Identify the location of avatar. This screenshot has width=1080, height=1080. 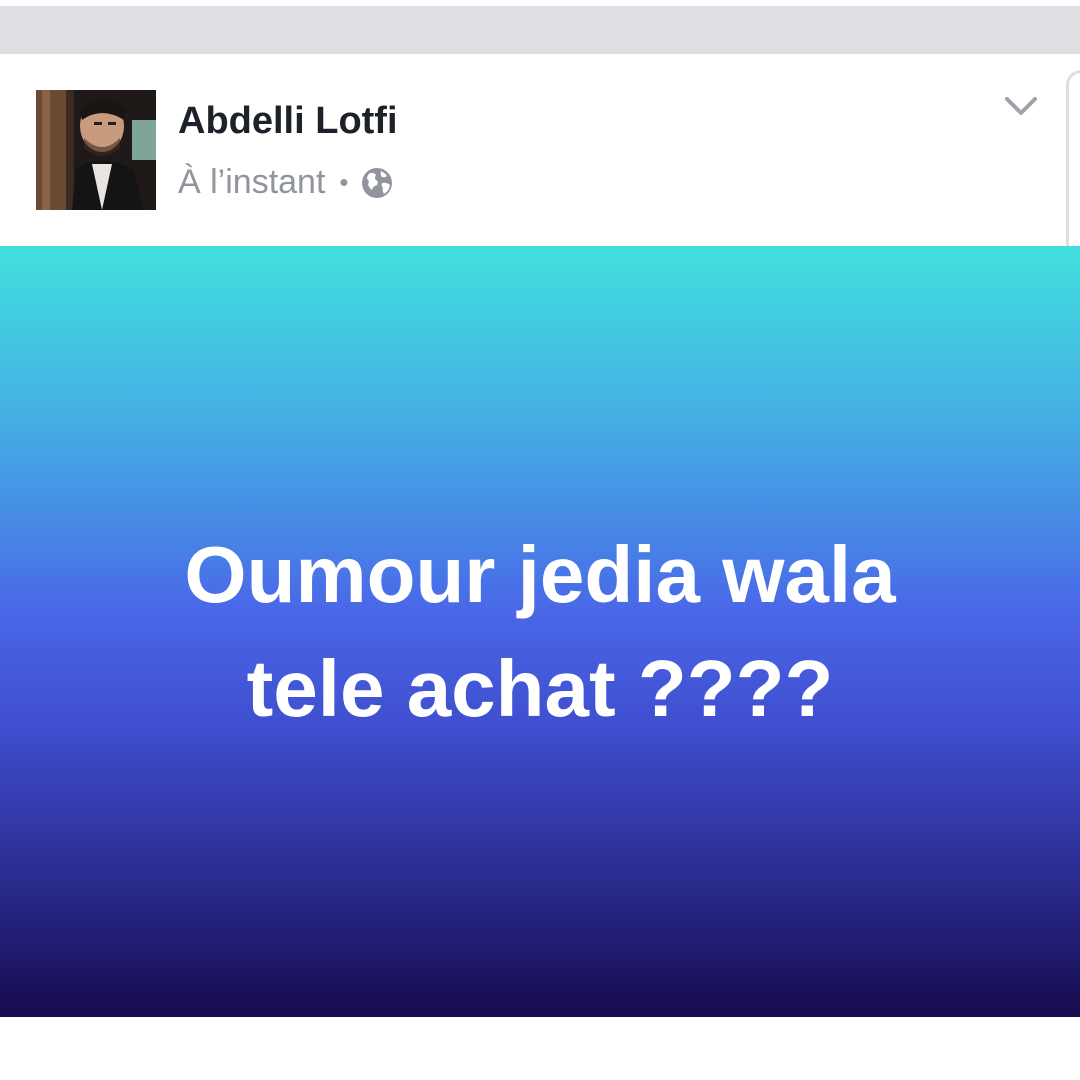
(96, 150).